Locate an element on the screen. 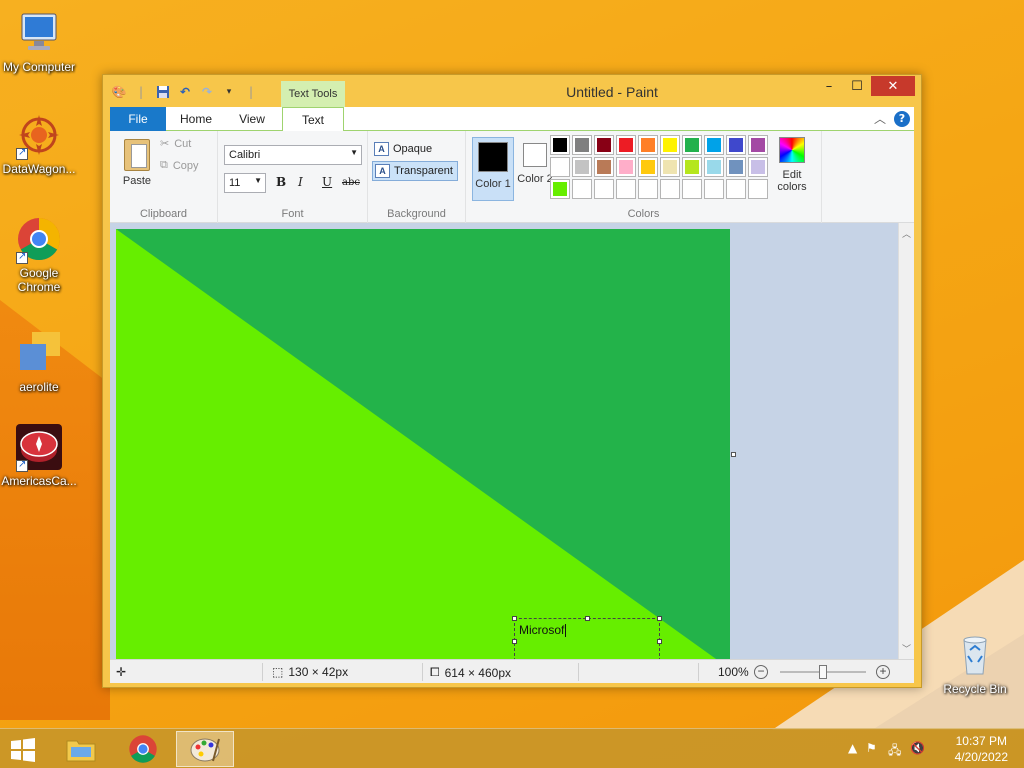 The width and height of the screenshot is (1024, 768). opaque-option: A Opaque is located at coordinates (415, 149).